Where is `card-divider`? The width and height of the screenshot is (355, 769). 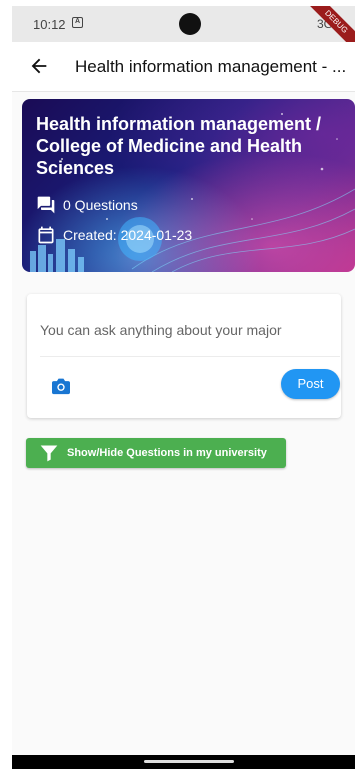 card-divider is located at coordinates (190, 356).